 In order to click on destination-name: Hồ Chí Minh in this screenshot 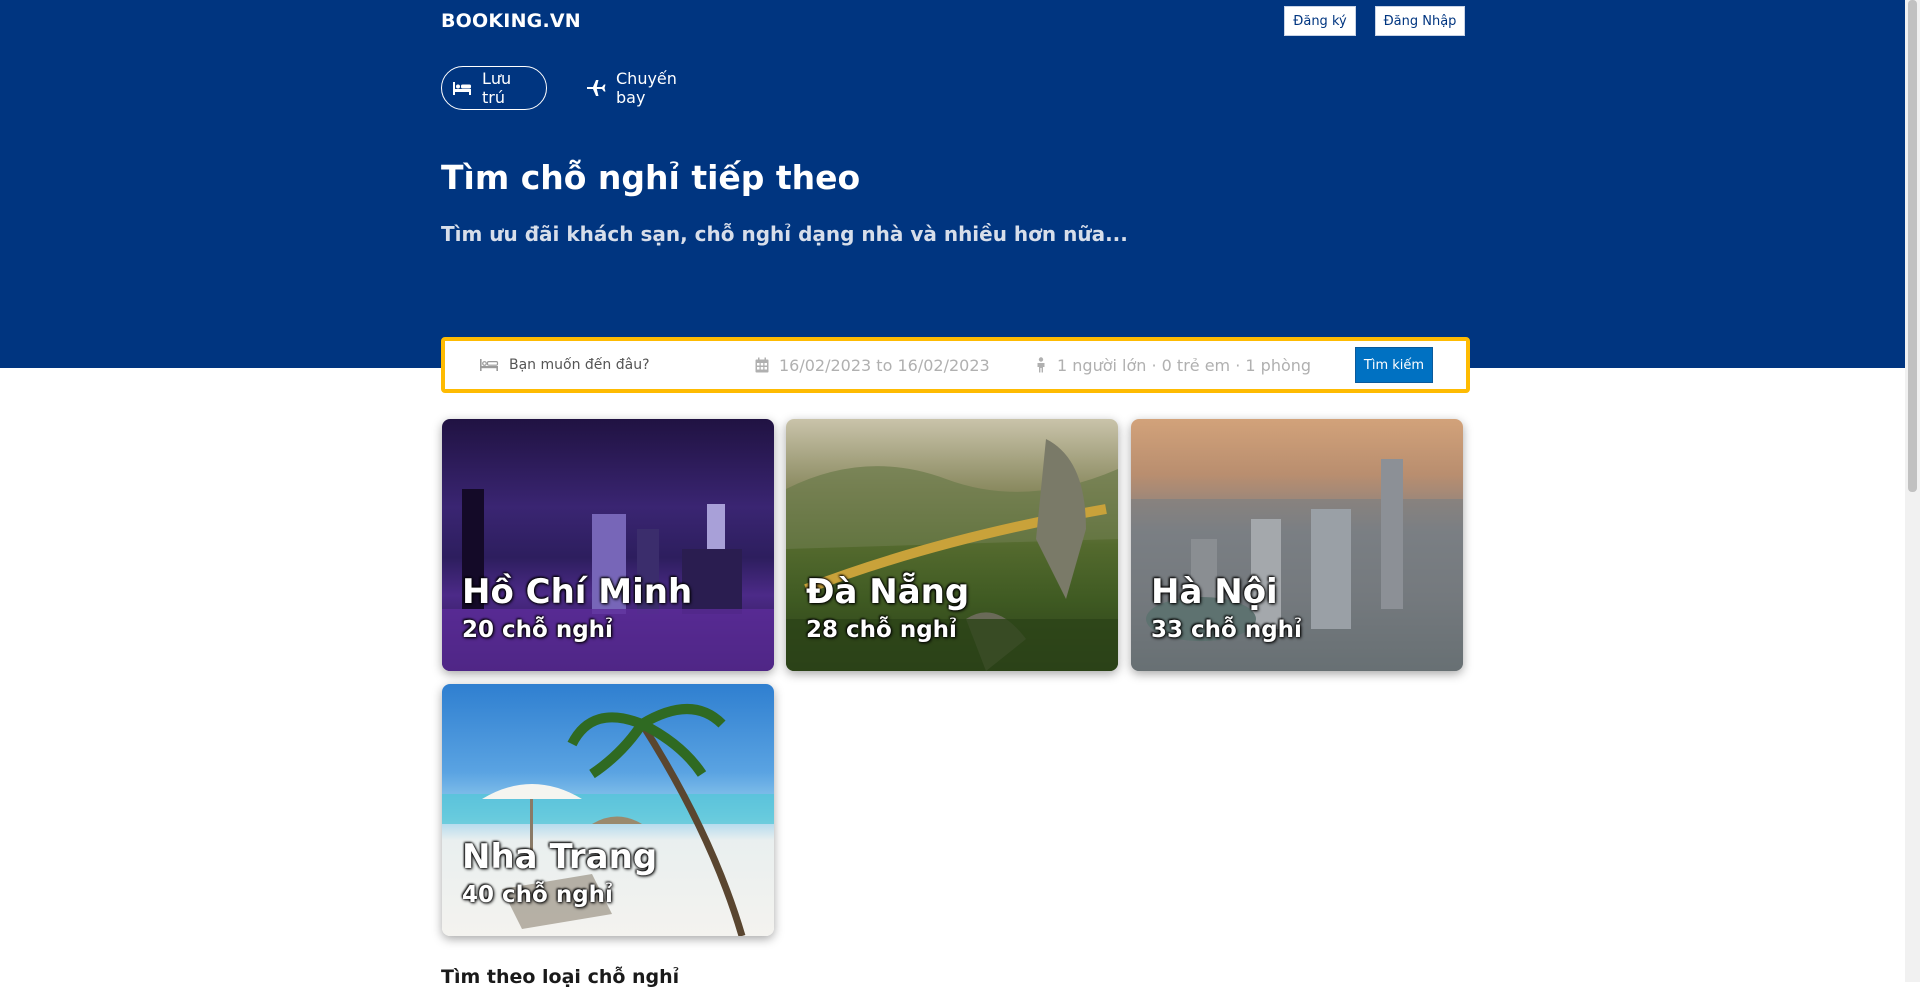, I will do `click(577, 592)`.